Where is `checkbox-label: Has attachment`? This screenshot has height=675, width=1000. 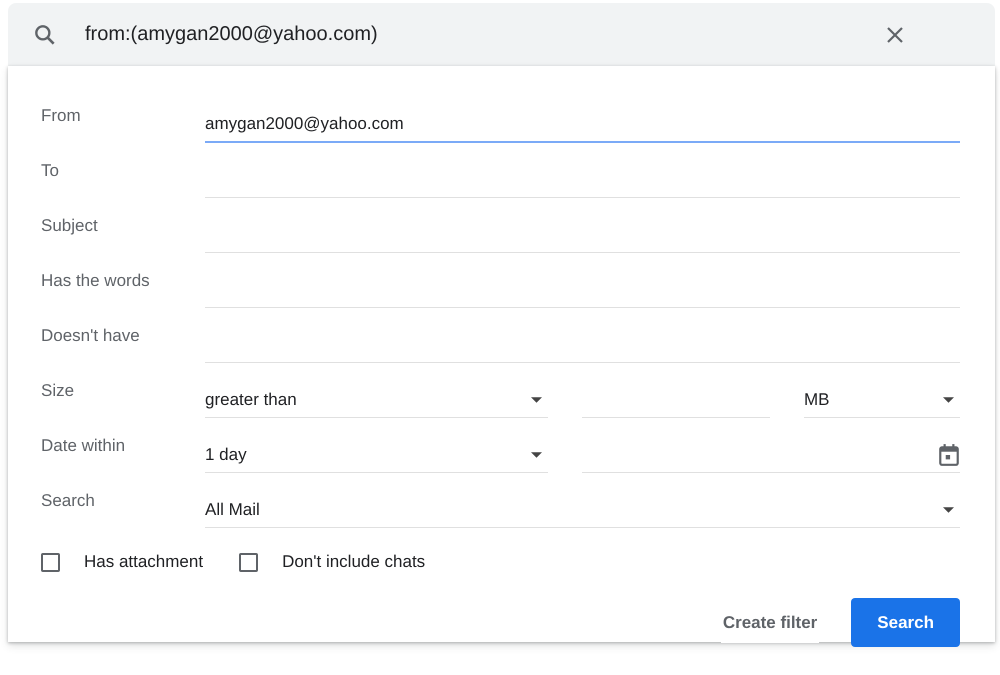
checkbox-label: Has attachment is located at coordinates (144, 562).